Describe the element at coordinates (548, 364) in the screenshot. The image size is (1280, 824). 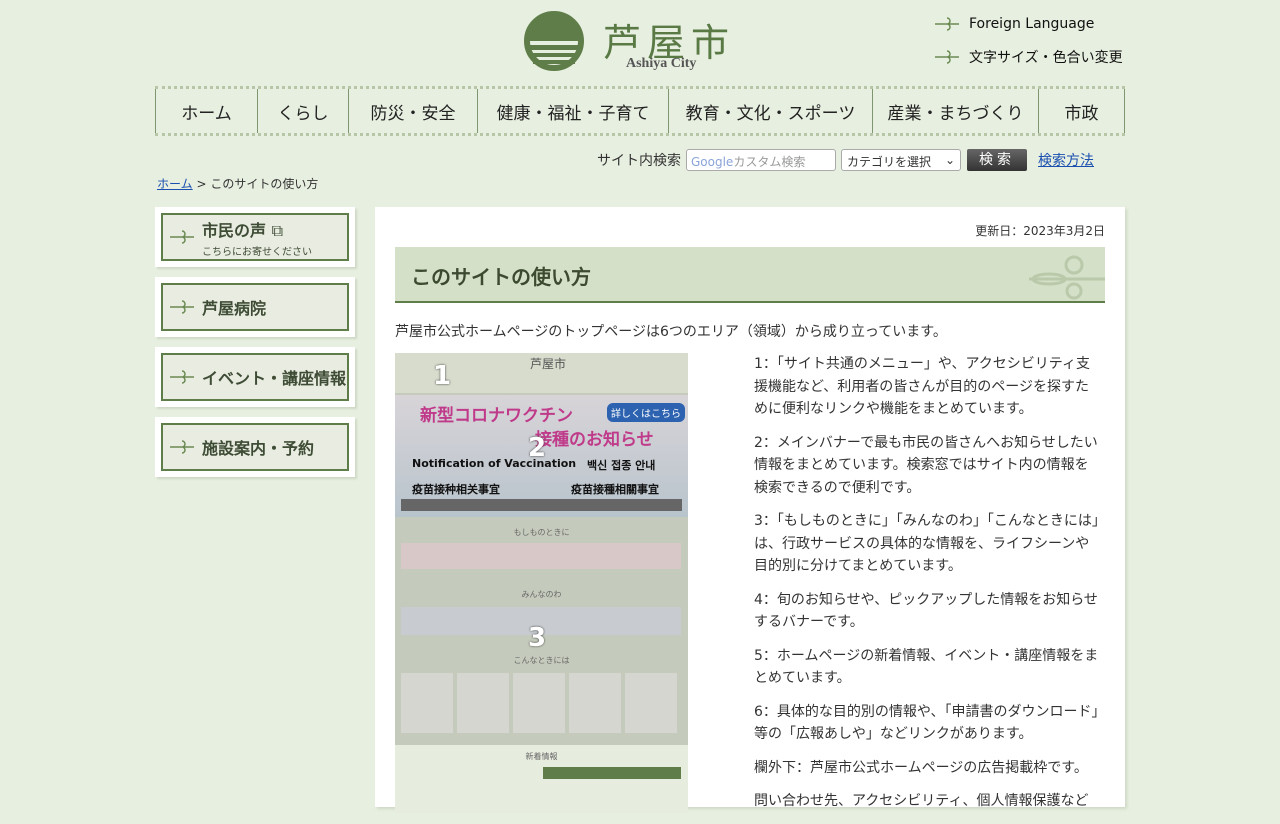
I see `thumb-logo: 芦屋市` at that location.